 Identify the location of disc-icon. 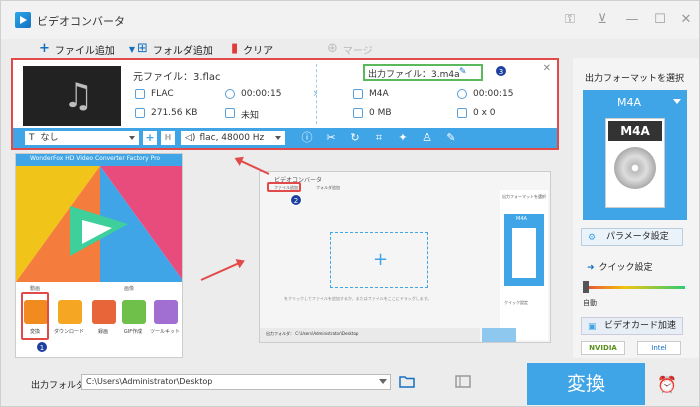
(635, 168).